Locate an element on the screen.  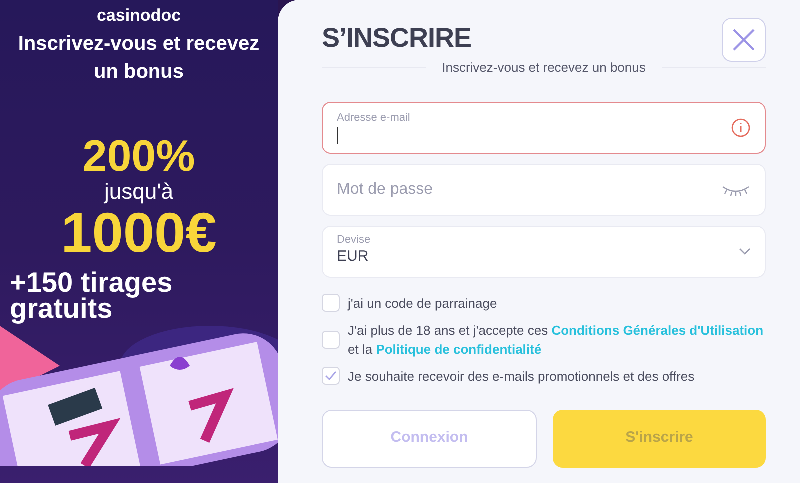
info-icon is located at coordinates (741, 128).